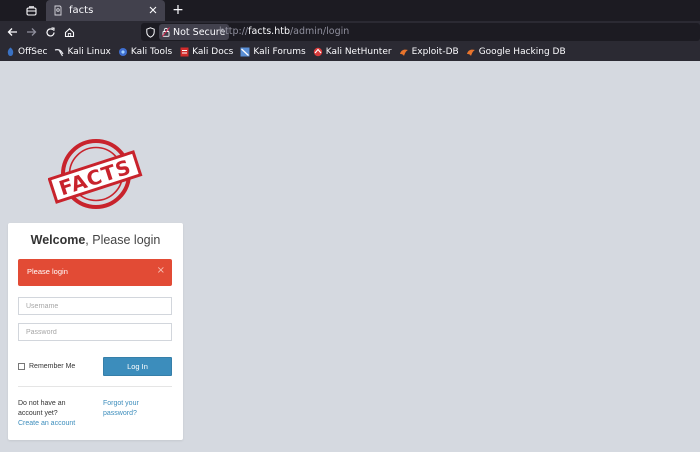 The width and height of the screenshot is (700, 452). I want to click on forgot-password-link: Forgot your password?, so click(133, 409).